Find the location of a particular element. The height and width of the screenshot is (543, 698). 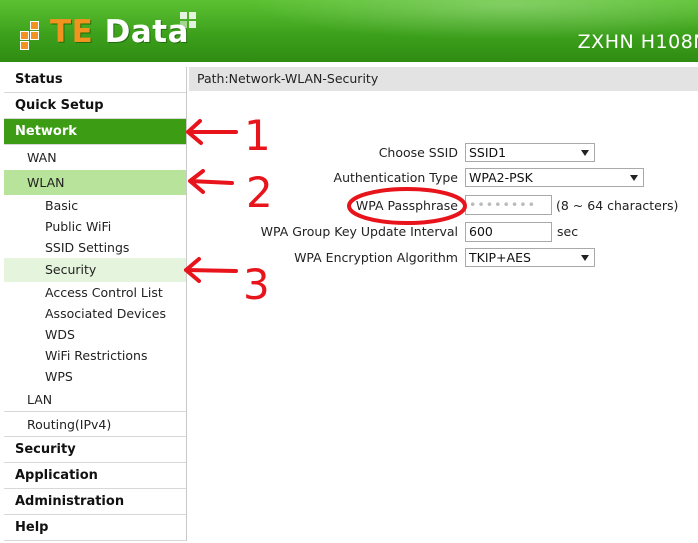

nav-wlan-associated-devices: Associated Devices is located at coordinates (95, 313).